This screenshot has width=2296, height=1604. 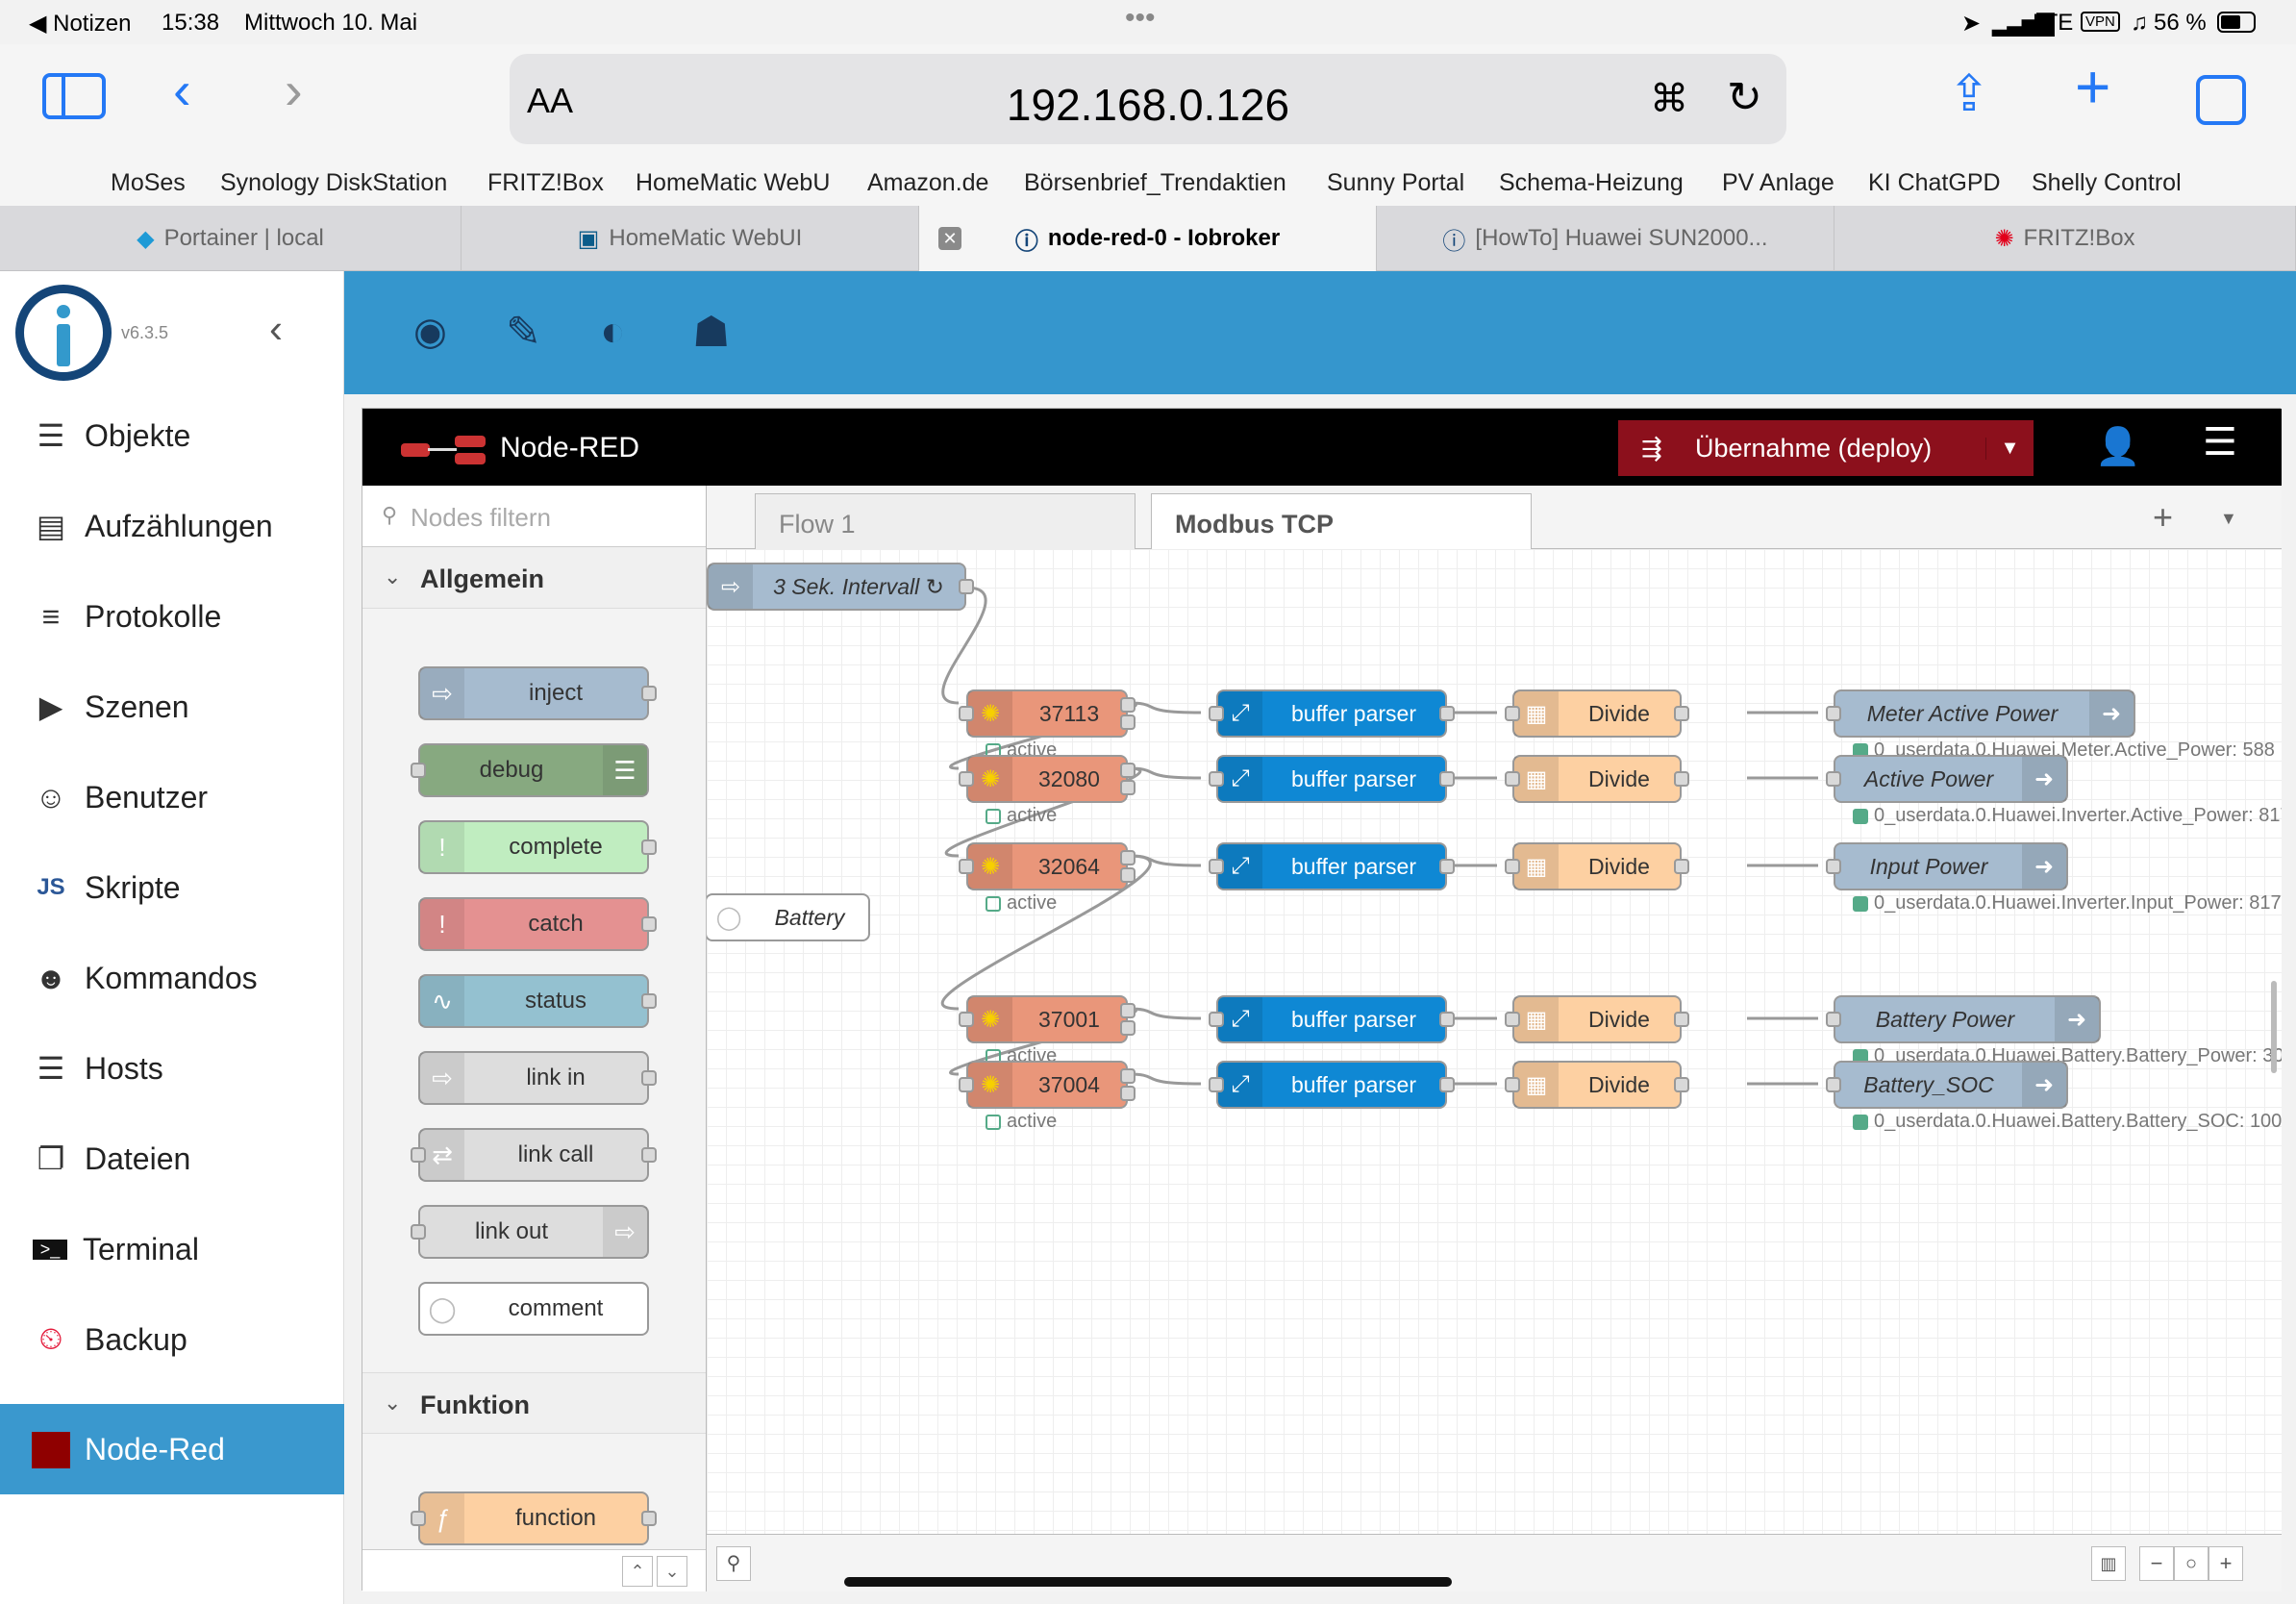 I want to click on palette-node-link-call: ⇄ link call, so click(x=534, y=1155).